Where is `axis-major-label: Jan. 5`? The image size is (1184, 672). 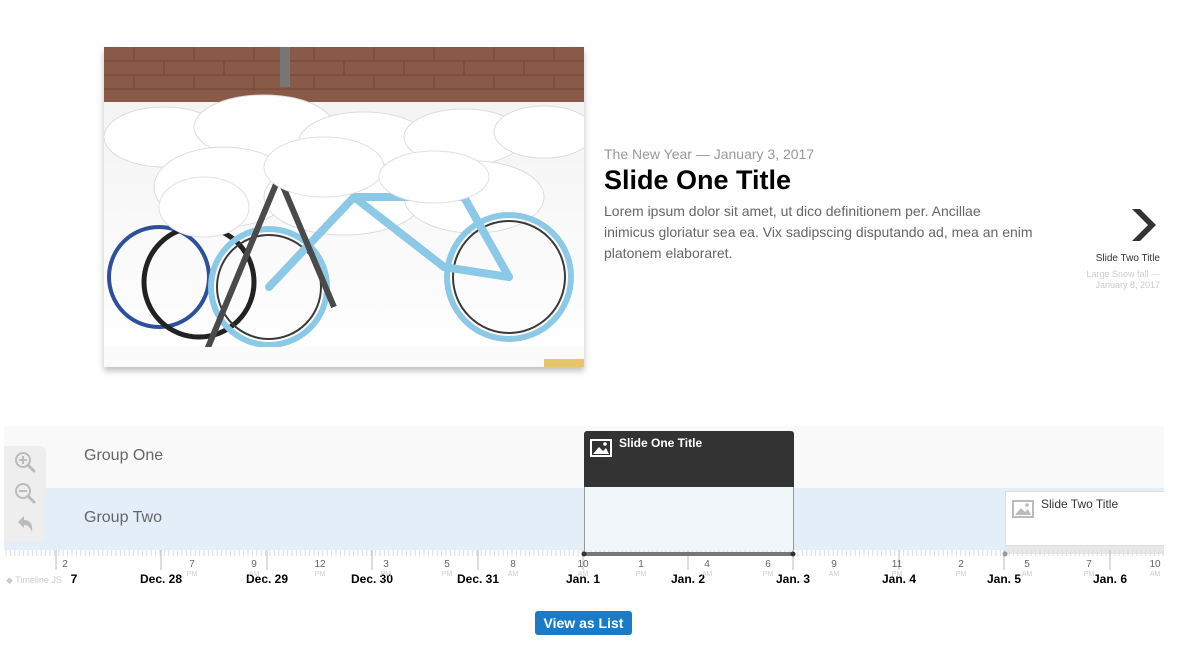
axis-major-label: Jan. 5 is located at coordinates (1004, 579).